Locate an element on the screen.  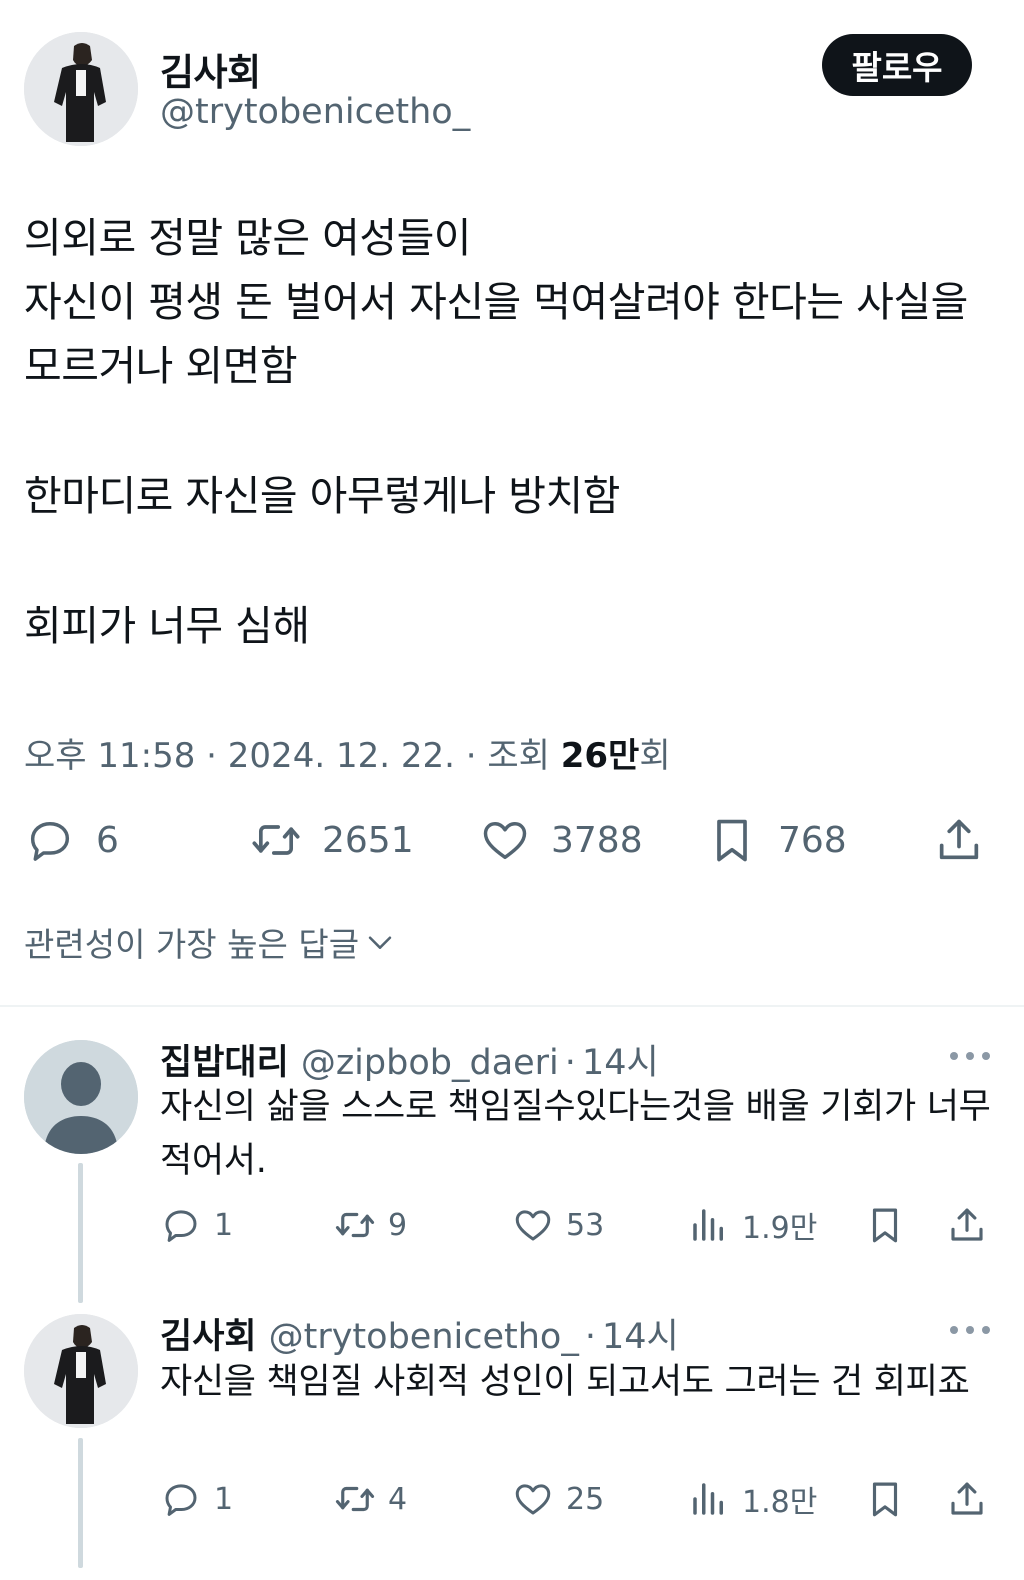
like-button: 3788 is located at coordinates (561, 840).